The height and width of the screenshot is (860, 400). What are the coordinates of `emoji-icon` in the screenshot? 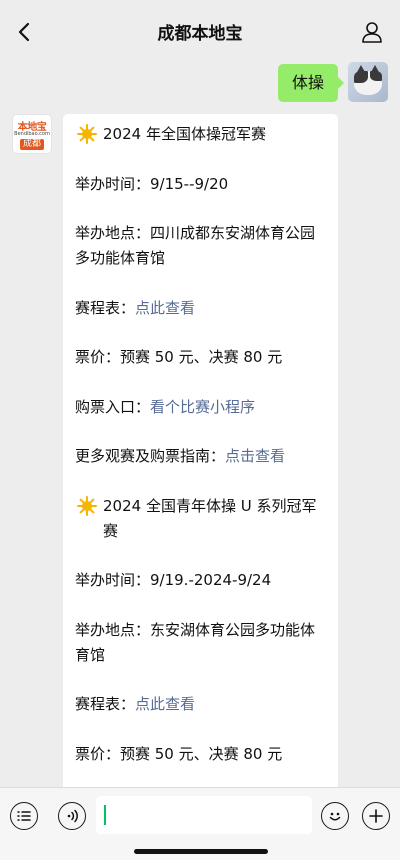 It's located at (335, 816).